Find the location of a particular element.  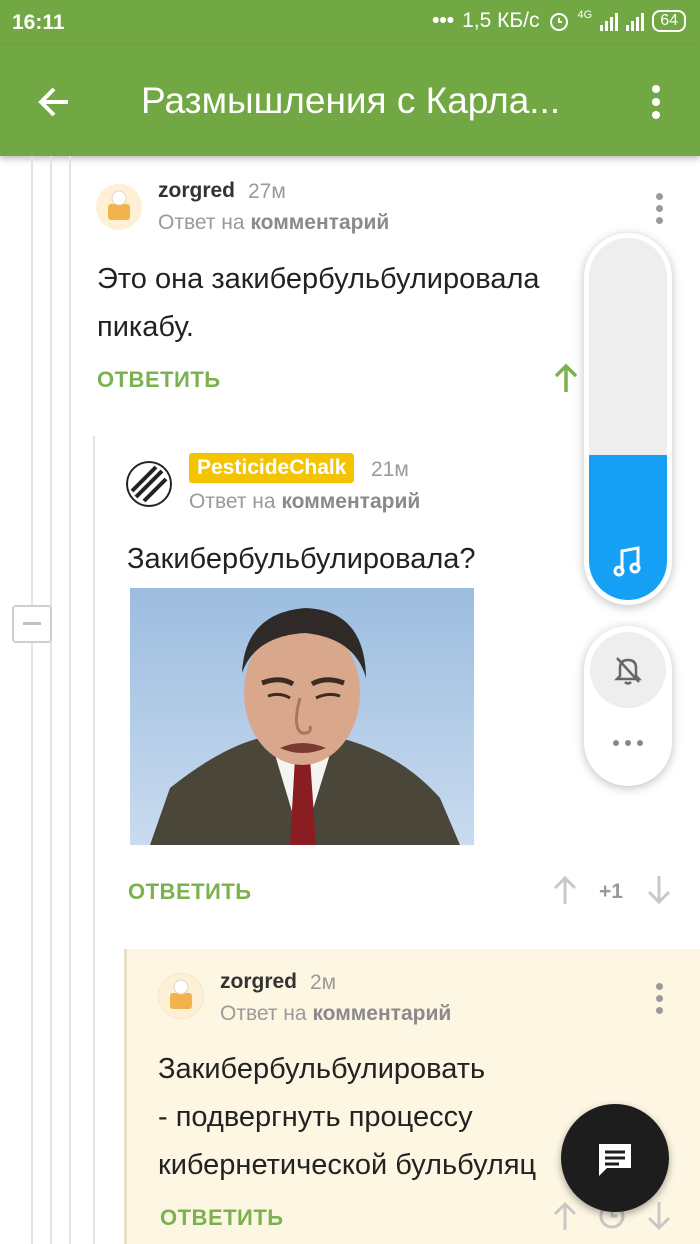

comment-score: +1 is located at coordinates (611, 891).